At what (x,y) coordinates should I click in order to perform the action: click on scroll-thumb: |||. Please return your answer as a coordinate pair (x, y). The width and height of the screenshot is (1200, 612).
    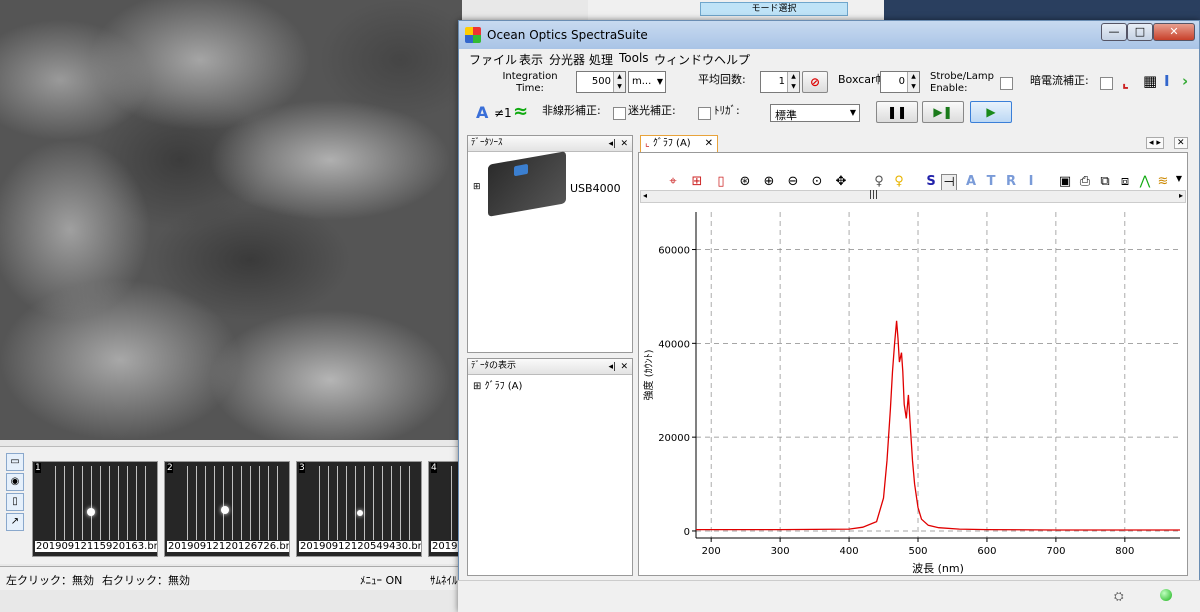
    Looking at the image, I should click on (873, 195).